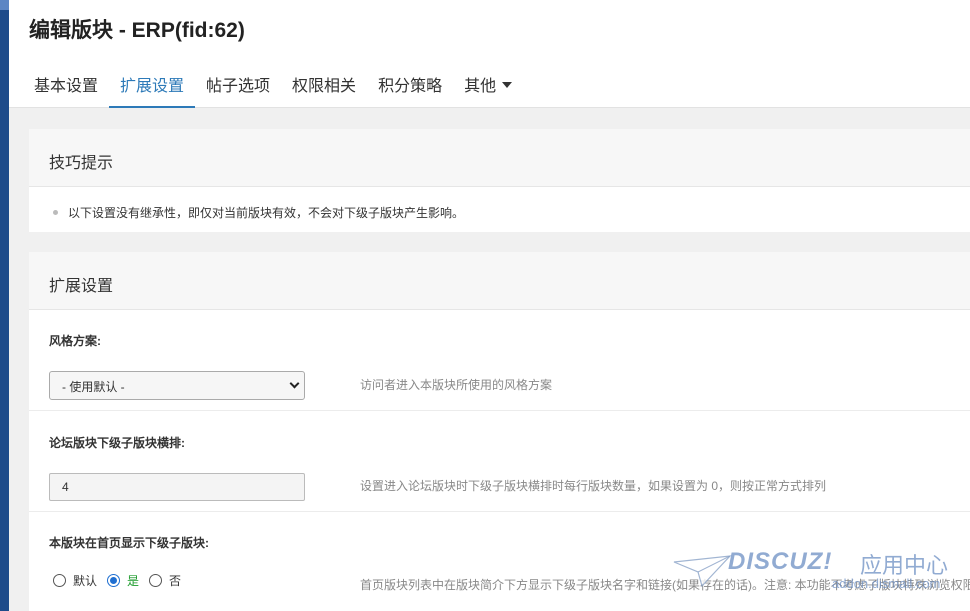 The image size is (970, 611). Describe the element at coordinates (4, 305) in the screenshot. I see `left-sidebar-strip` at that location.